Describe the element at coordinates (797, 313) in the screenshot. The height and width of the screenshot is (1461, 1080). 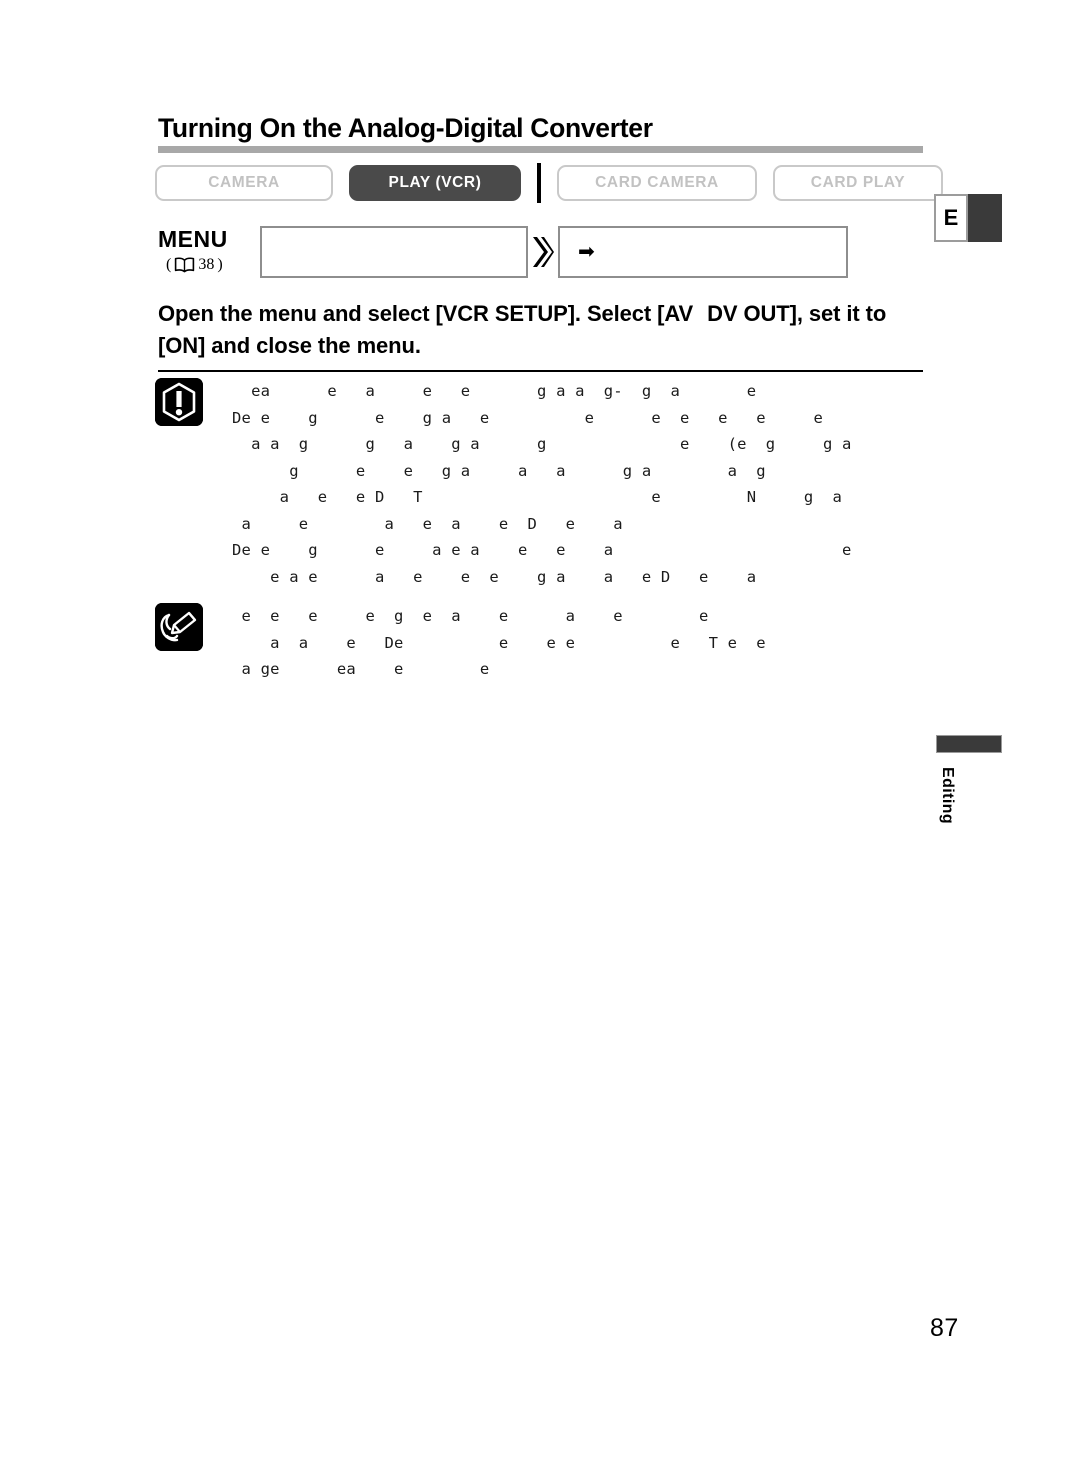
I see `instruction-line-1-part-b: DV OUT], set it to` at that location.